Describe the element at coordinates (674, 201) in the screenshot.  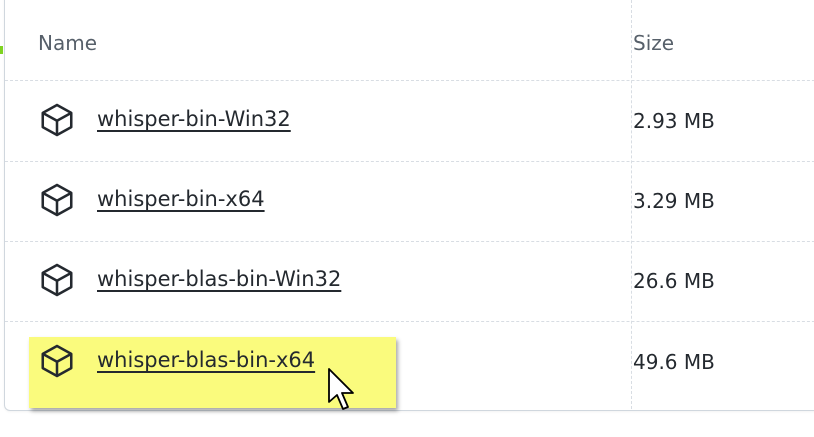
I see `asset-size: 3.29 MB` at that location.